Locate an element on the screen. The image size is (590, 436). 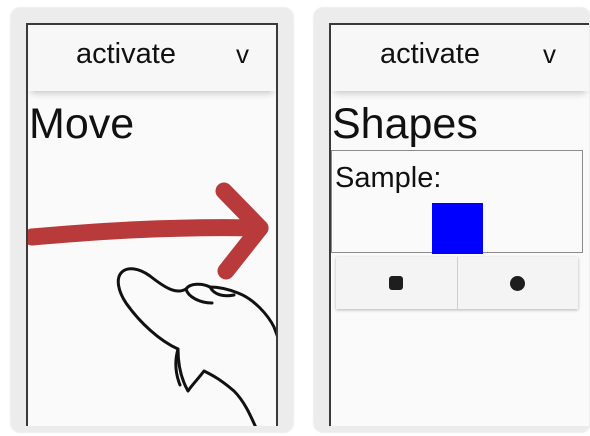
sample-shape-square is located at coordinates (457, 228).